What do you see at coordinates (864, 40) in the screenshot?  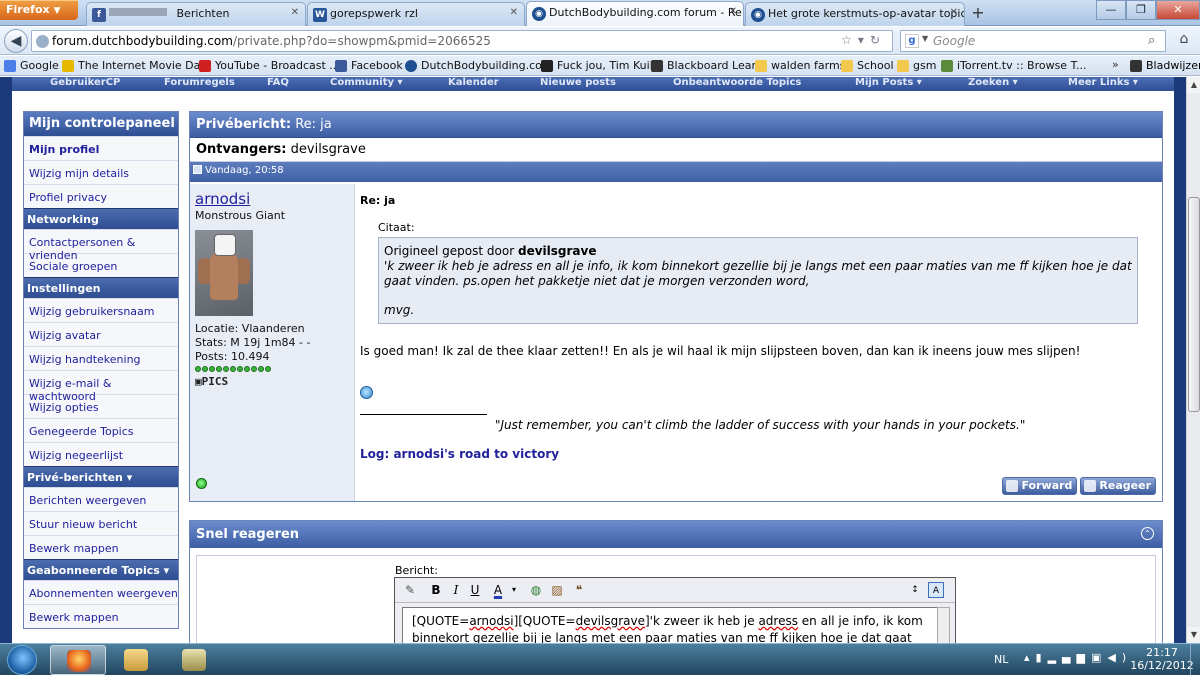 I see `chevron-down-icon: ▾` at bounding box center [864, 40].